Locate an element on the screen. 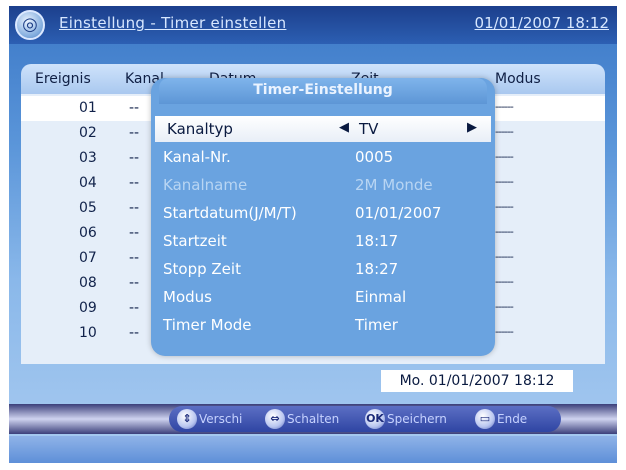 Image resolution: width=626 pixels, height=470 pixels. left-right-arrow-icon: ⇔ is located at coordinates (275, 418).